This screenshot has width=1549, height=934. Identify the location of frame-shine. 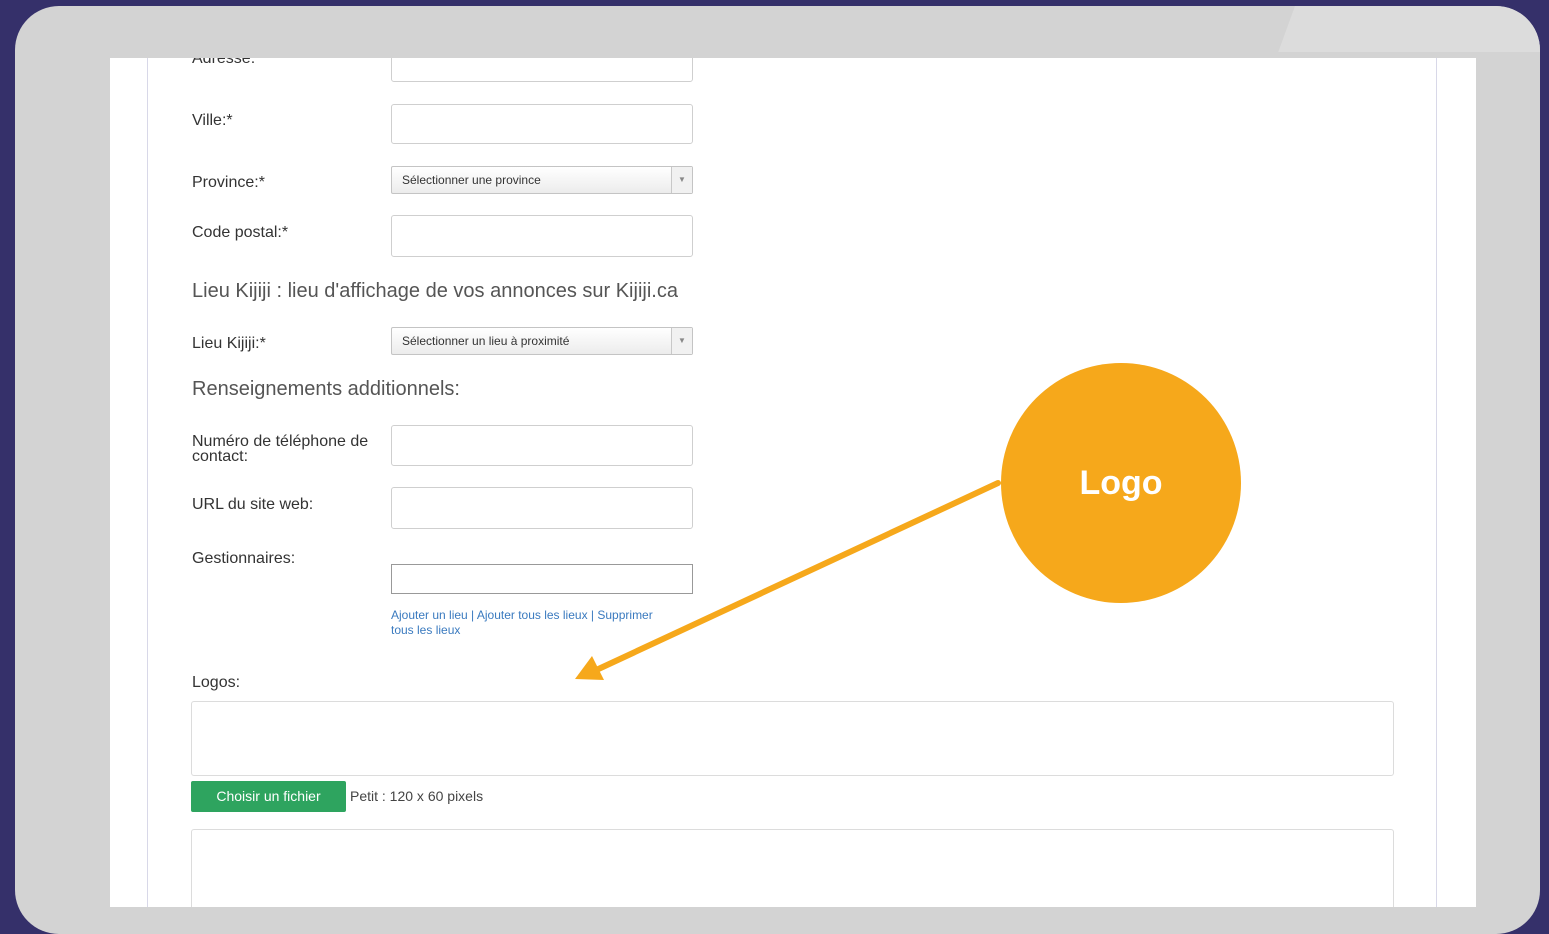
(1409, 29).